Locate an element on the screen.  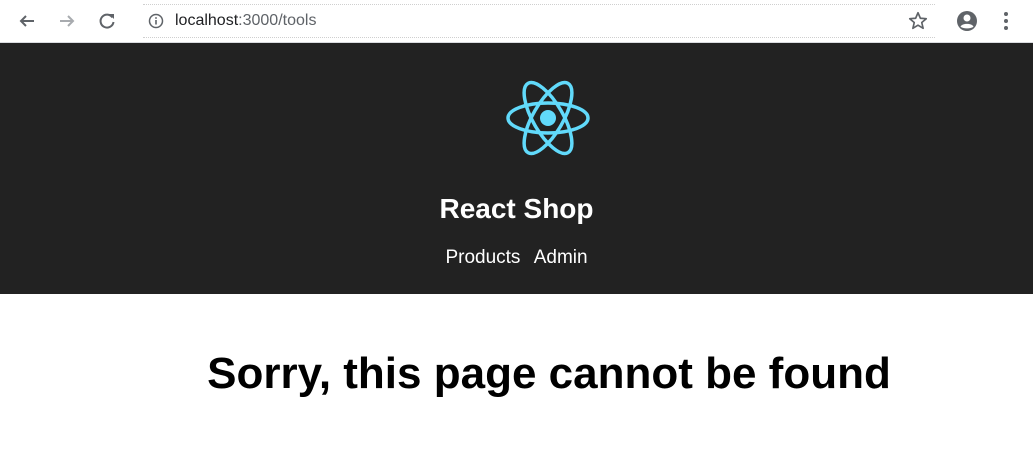
forward-arrow-icon is located at coordinates (67, 21).